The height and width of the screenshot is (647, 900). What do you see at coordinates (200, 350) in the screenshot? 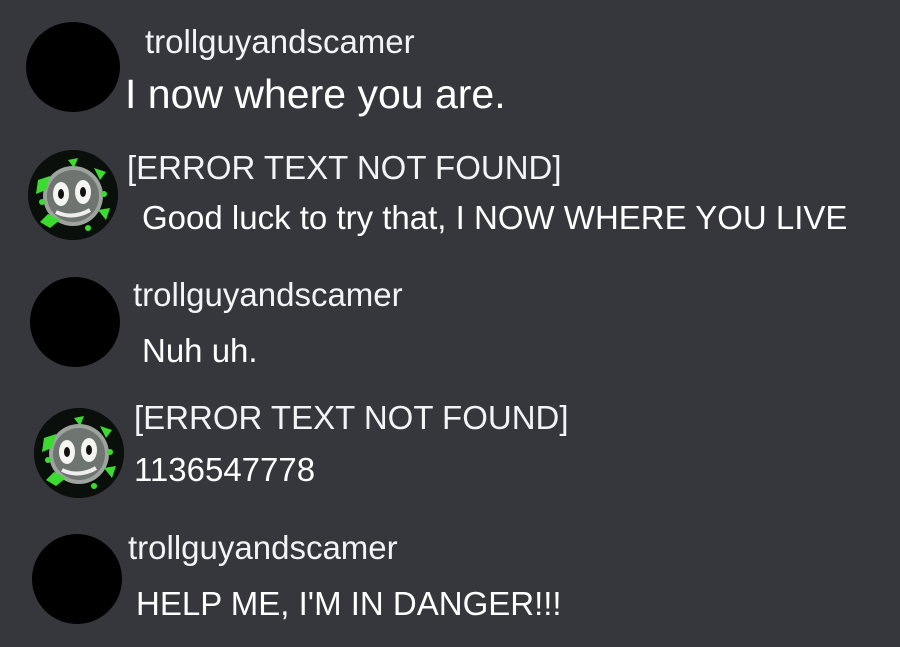
I see `message-text: Nuh uh.` at bounding box center [200, 350].